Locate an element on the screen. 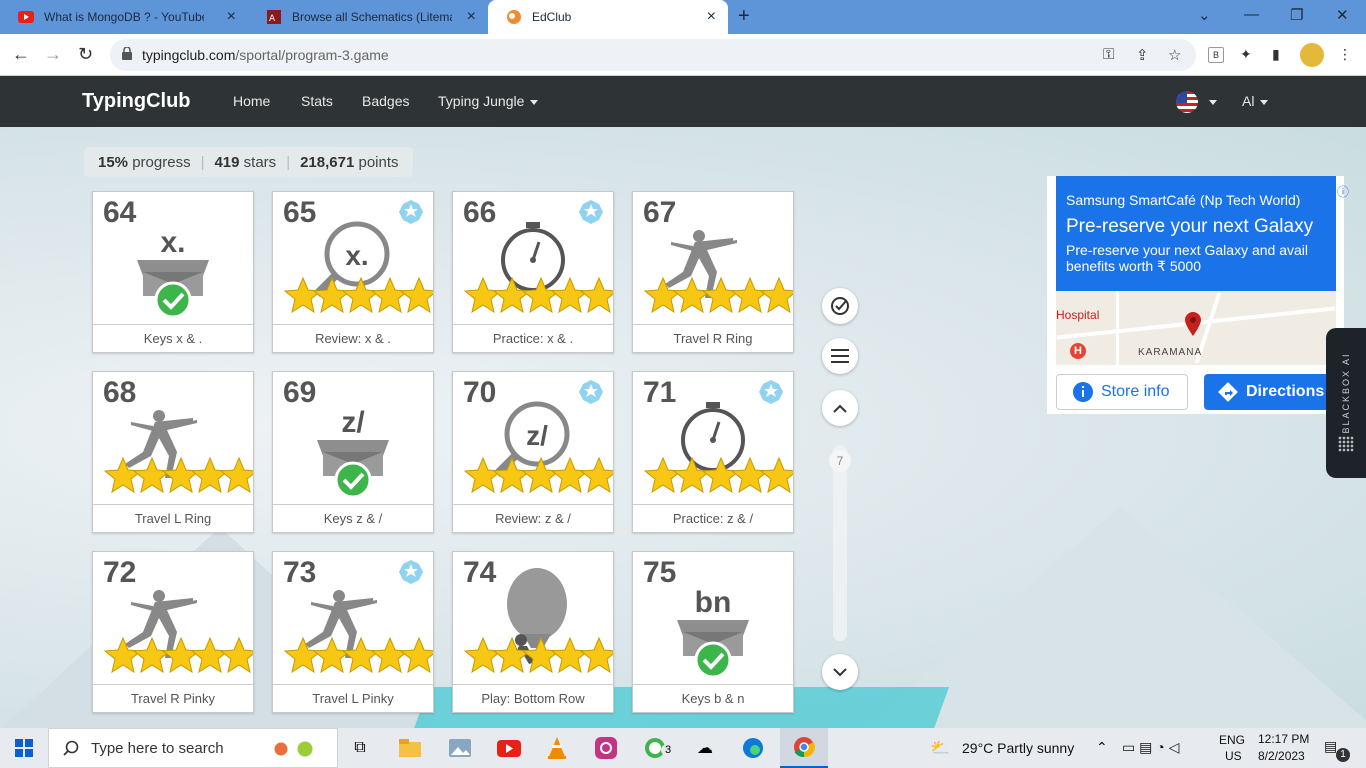 The image size is (1366, 768). language-eng: ENG is located at coordinates (1232, 740).